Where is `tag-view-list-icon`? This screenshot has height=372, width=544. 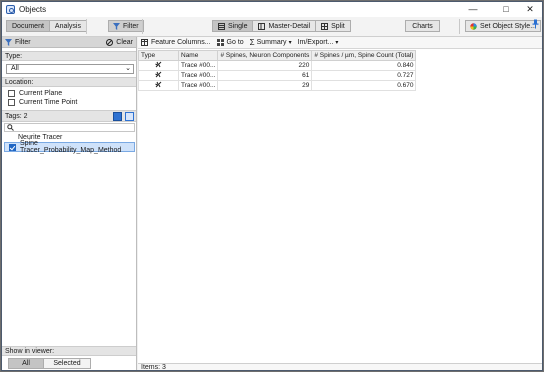
tag-view-list-icon is located at coordinates (117, 116).